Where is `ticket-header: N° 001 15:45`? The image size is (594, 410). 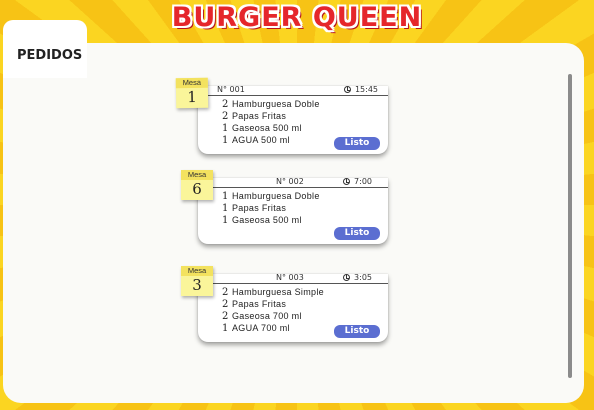
ticket-header: N° 001 15:45 is located at coordinates (293, 90).